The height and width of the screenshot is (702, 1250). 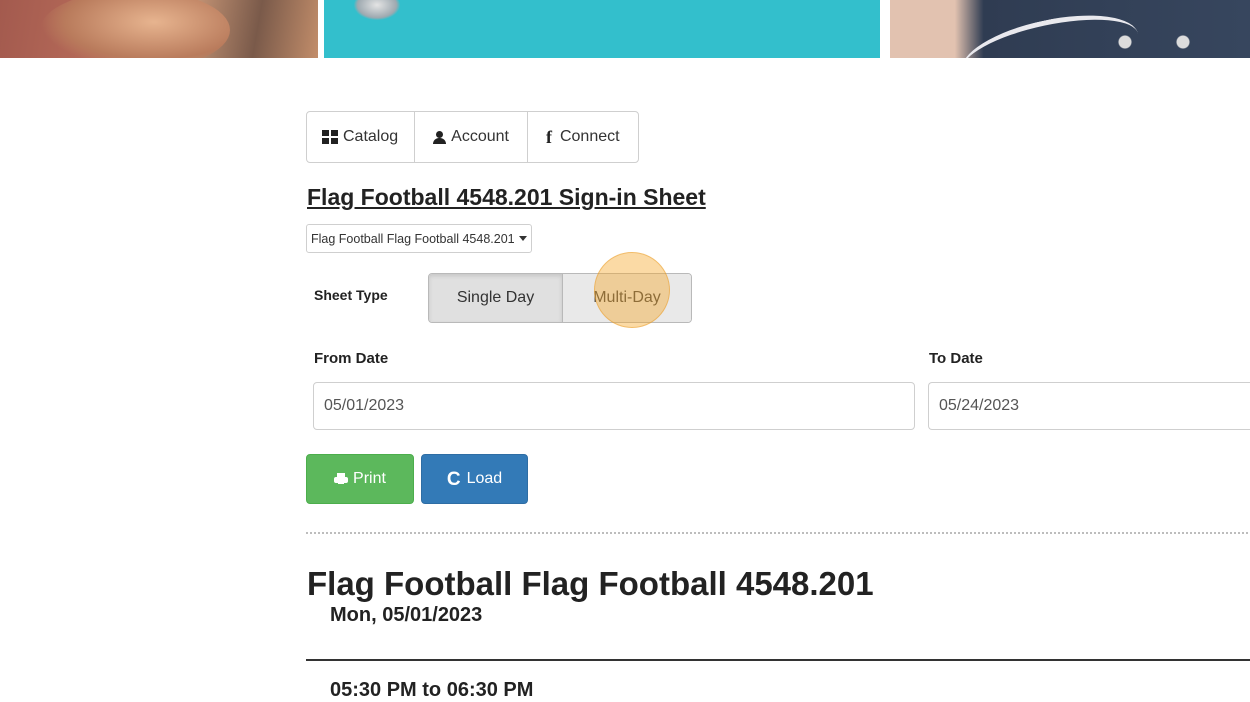 What do you see at coordinates (341, 479) in the screenshot?
I see `printer-icon` at bounding box center [341, 479].